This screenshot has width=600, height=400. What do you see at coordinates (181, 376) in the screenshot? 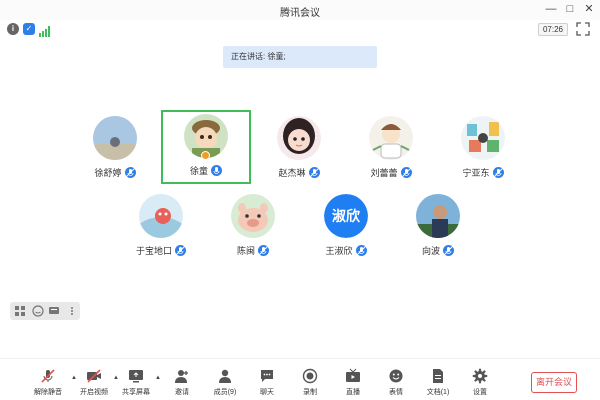
I see `invite-user-icon` at bounding box center [181, 376].